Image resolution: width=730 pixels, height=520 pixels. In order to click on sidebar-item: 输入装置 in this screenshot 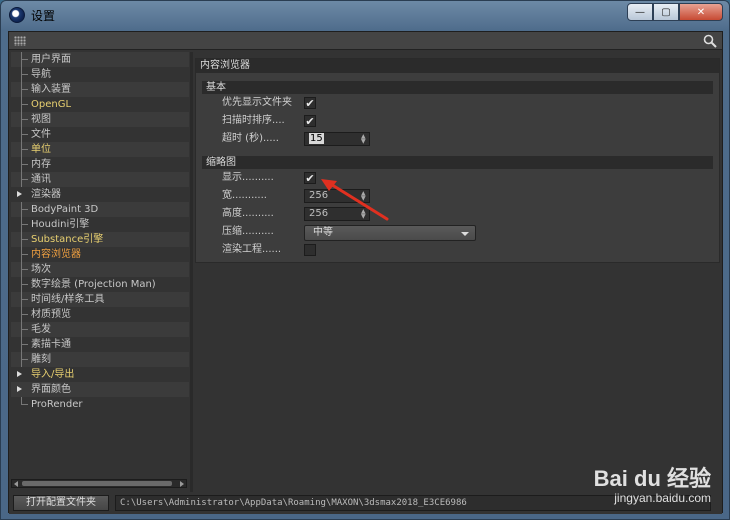, I will do `click(100, 89)`.